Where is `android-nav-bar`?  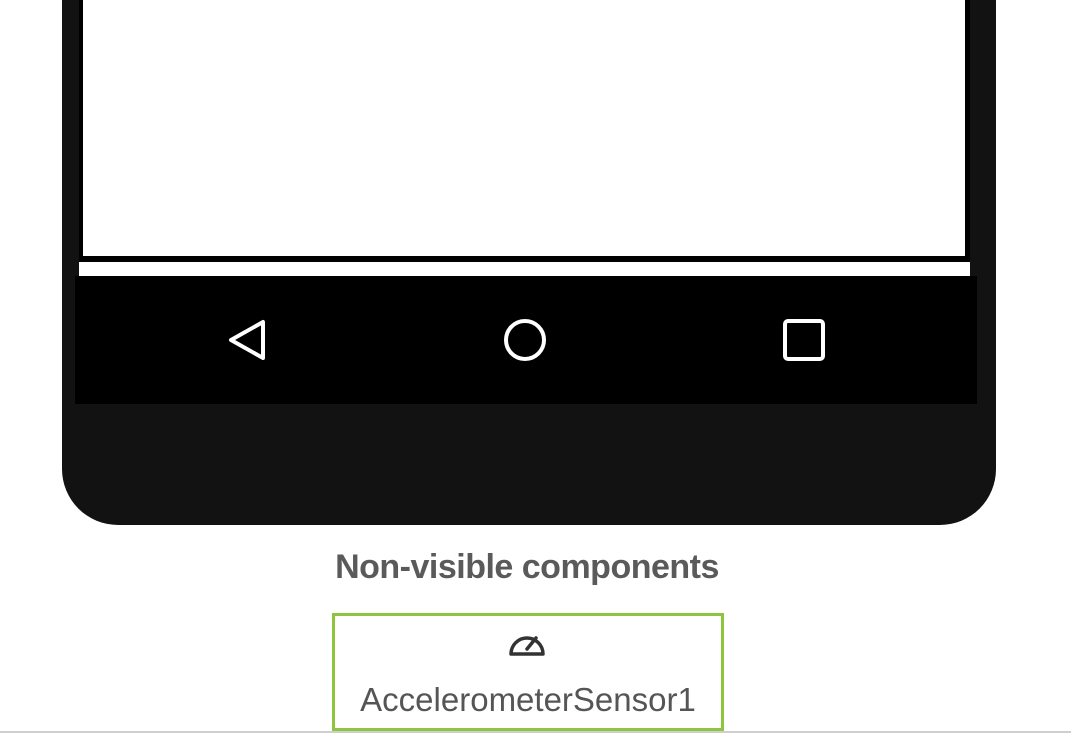
android-nav-bar is located at coordinates (526, 340).